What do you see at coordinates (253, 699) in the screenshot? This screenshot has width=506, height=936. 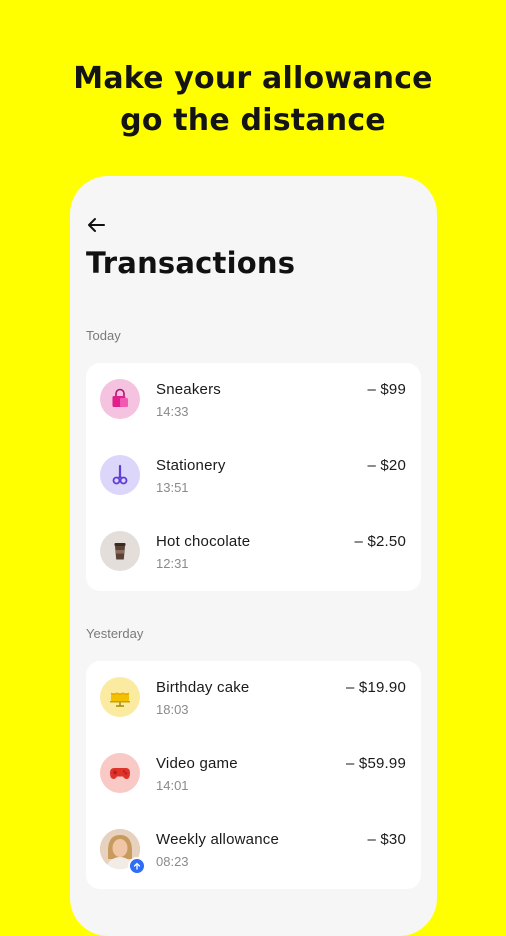 I see `transaction-row-birthday-cake: Birthday cake 18:03 – $19.90` at bounding box center [253, 699].